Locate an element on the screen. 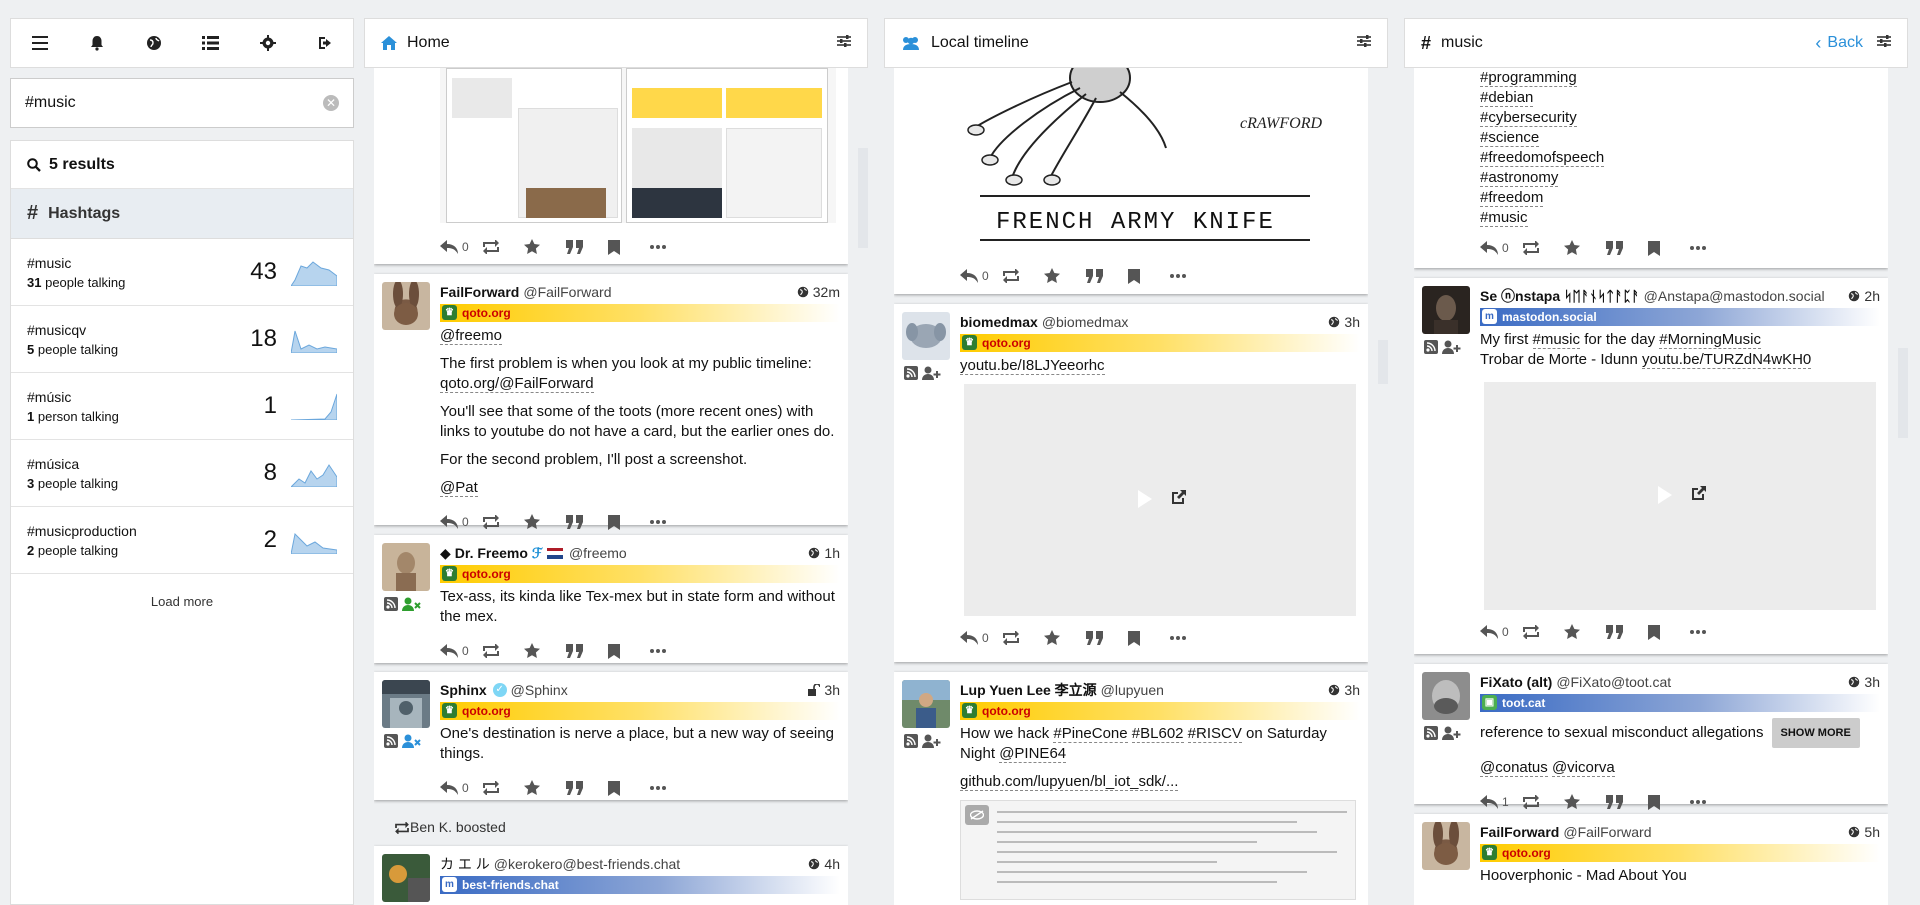 This screenshot has width=1920, height=905. instance-badge: m mastodon.social is located at coordinates (1680, 317).